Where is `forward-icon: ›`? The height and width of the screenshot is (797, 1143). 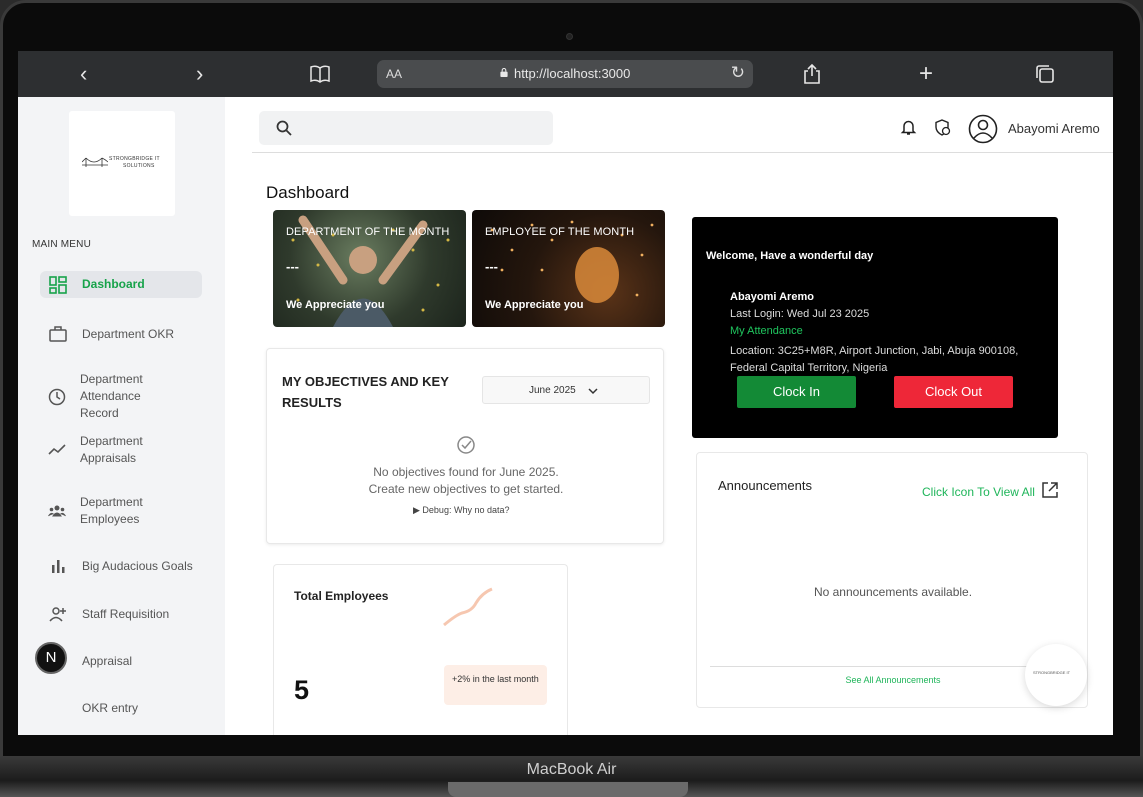 forward-icon: › is located at coordinates (199, 74).